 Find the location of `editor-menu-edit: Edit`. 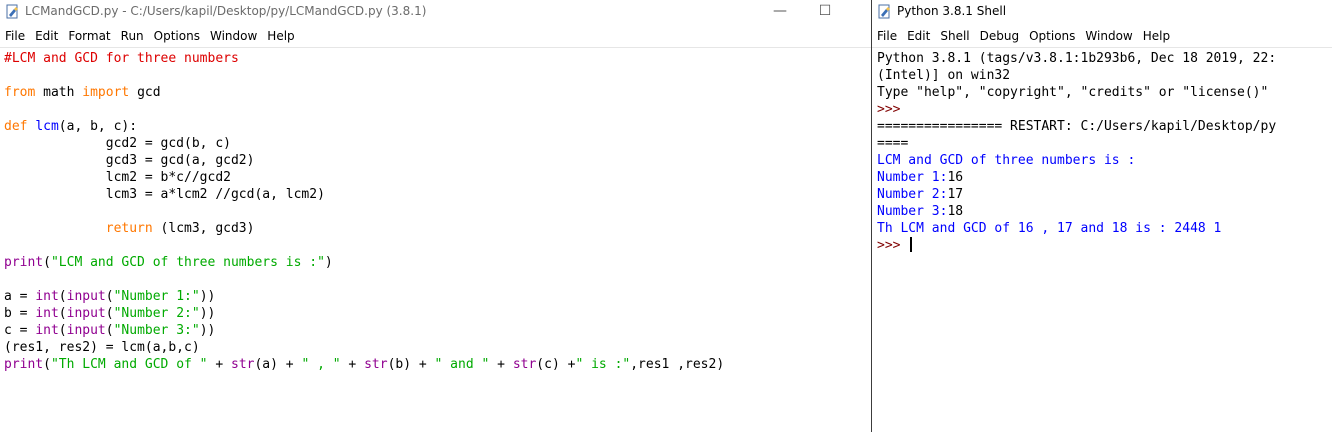

editor-menu-edit: Edit is located at coordinates (46, 36).